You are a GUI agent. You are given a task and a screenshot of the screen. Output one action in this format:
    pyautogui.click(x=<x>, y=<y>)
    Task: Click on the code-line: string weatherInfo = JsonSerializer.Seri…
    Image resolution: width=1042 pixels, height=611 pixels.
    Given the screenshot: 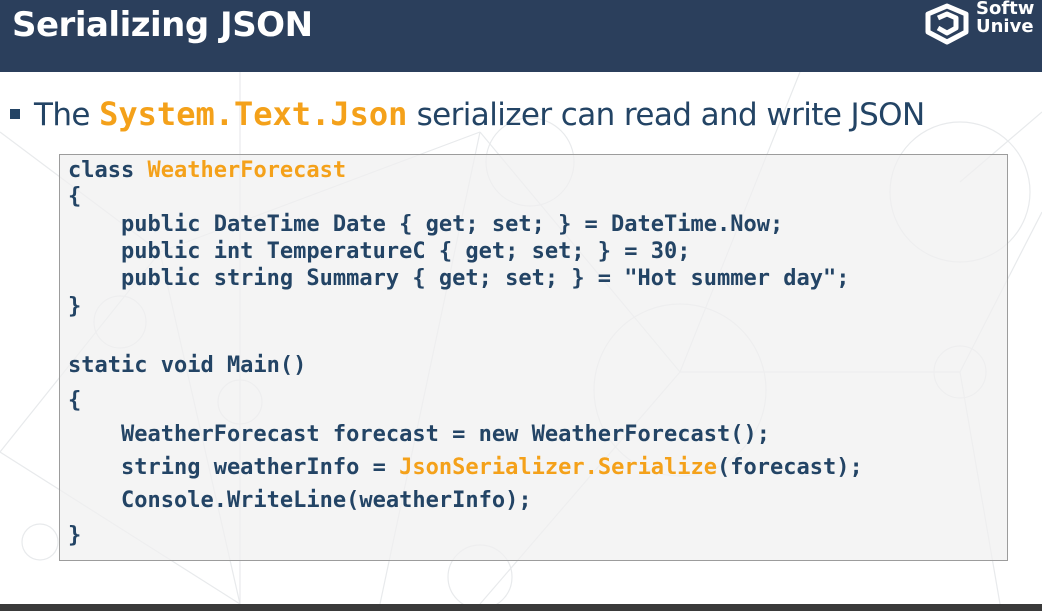 What is the action you would take?
    pyautogui.click(x=465, y=468)
    